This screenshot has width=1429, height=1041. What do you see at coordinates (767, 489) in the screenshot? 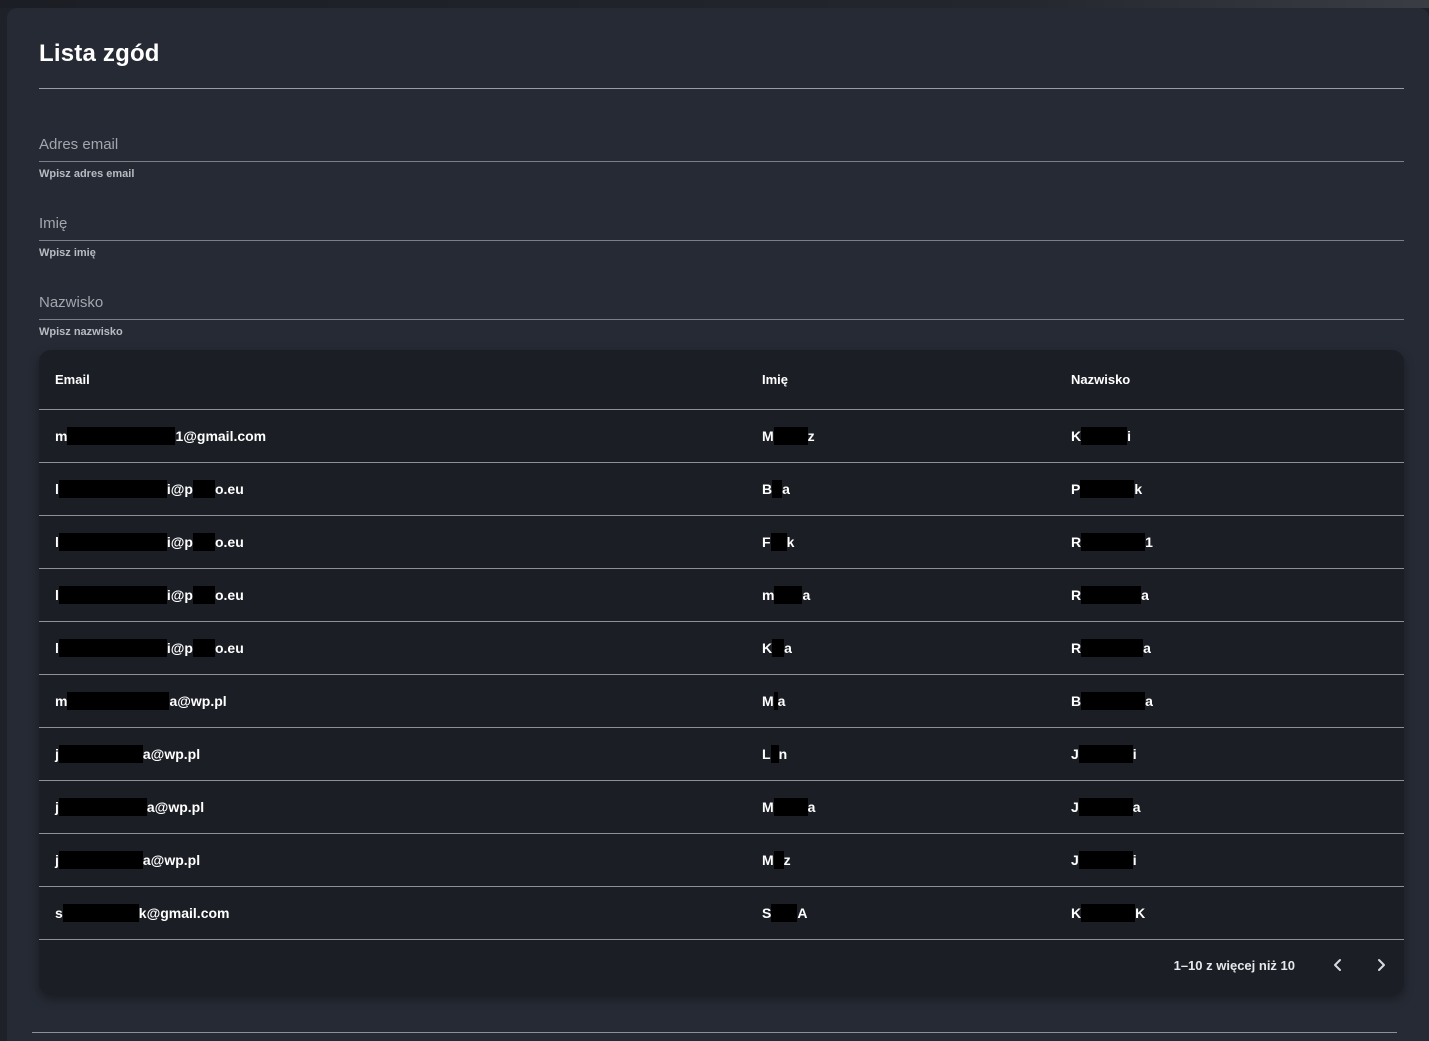
I see `first-name-cell-text: B` at bounding box center [767, 489].